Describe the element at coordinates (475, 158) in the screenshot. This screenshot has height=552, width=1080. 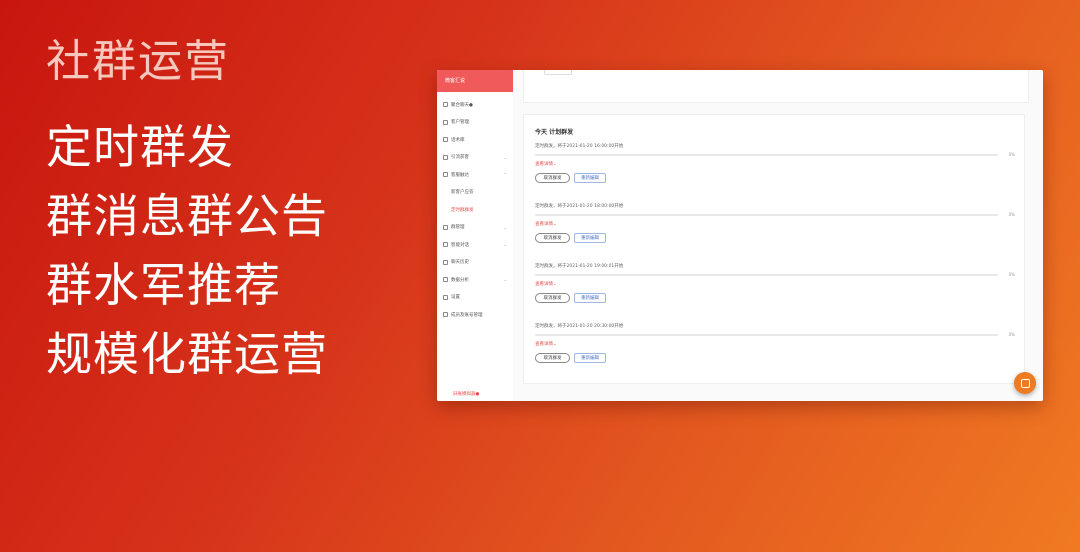
I see `sidebar-item: 引流获客 ⌄` at that location.